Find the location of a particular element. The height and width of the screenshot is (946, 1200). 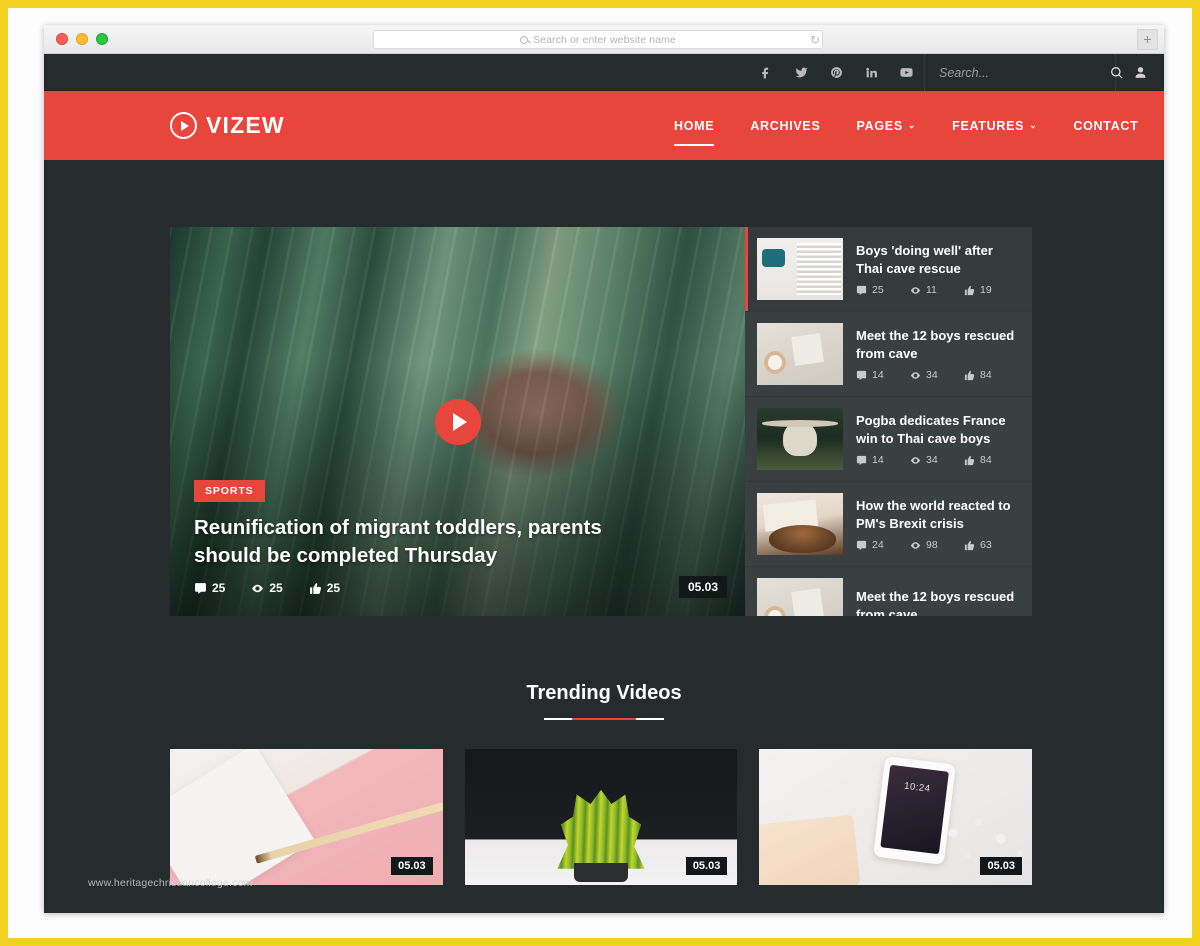

playlist-item-stats: 24 98 63 is located at coordinates (937, 545).